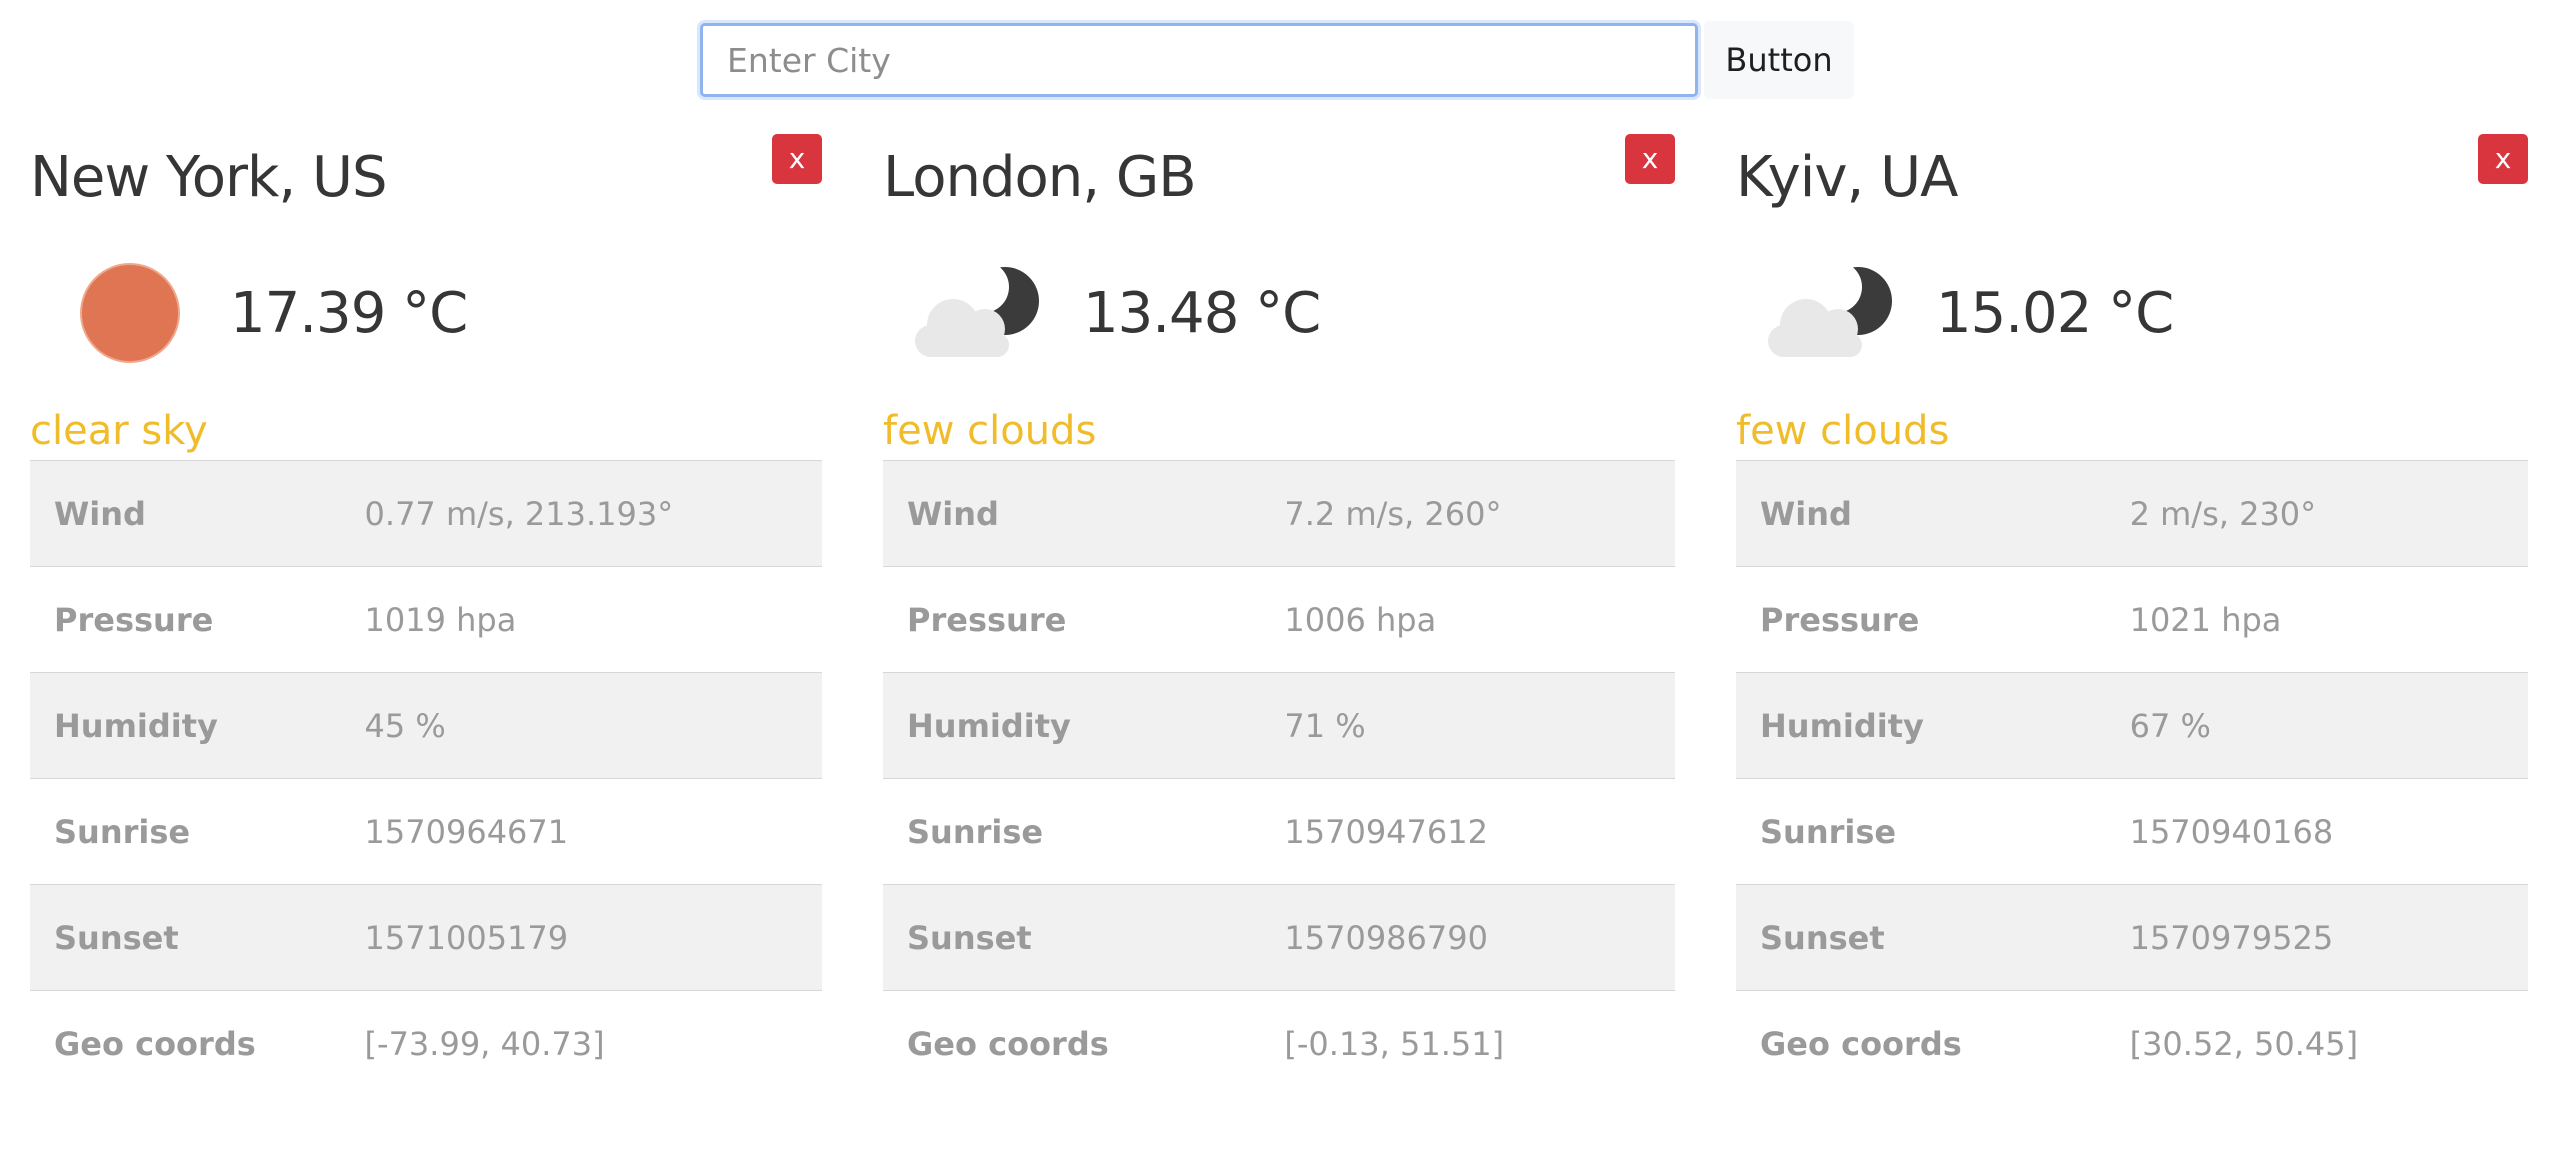 This screenshot has height=1156, width=2560. I want to click on table-row: Sunset 1570979525, so click(2132, 937).